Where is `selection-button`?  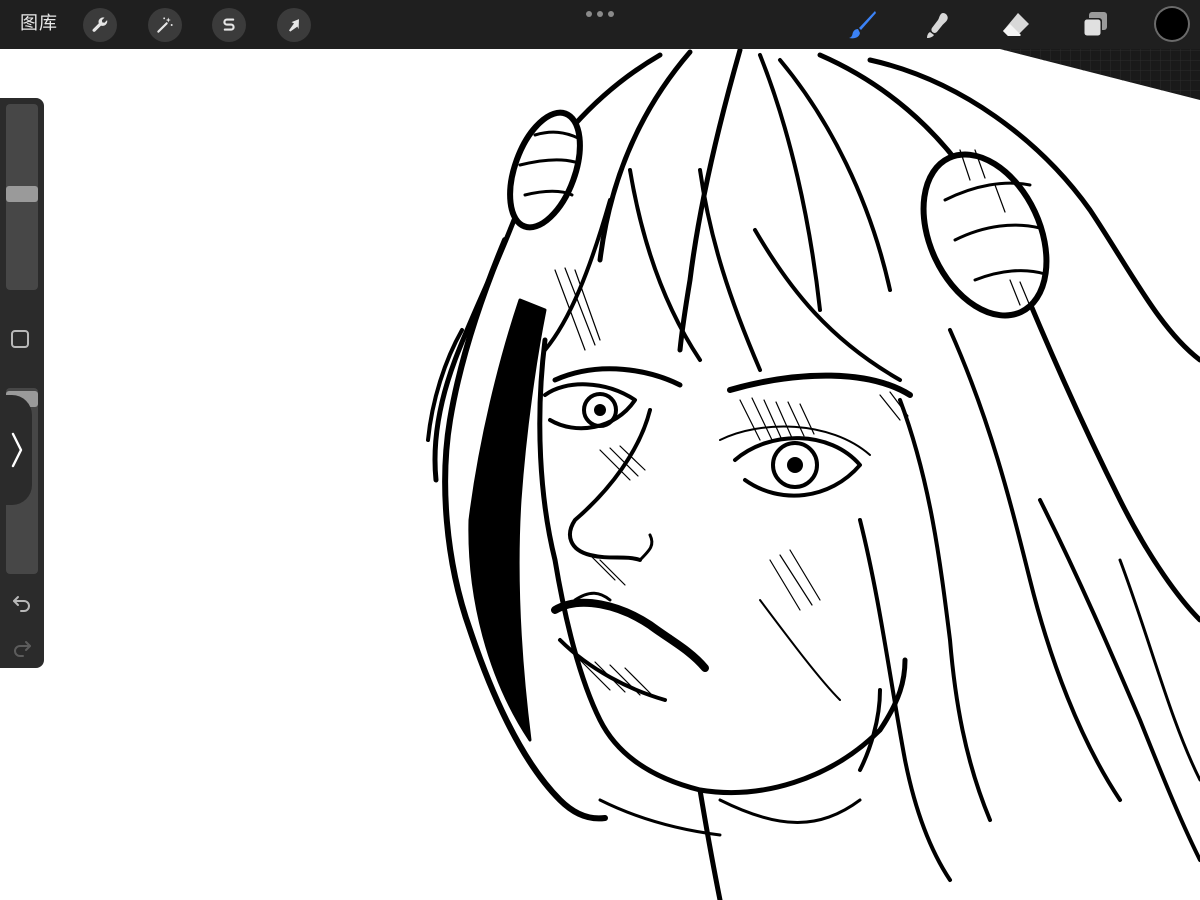
selection-button is located at coordinates (229, 25).